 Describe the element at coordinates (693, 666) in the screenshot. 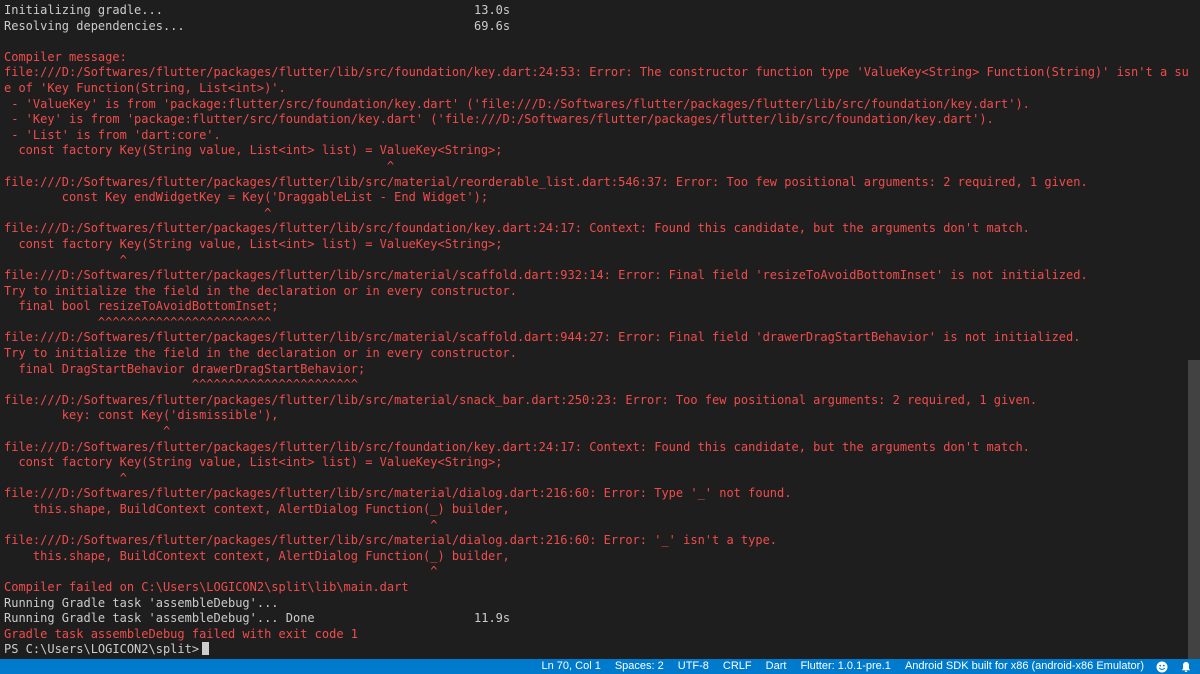

I see `status-encoding: UTF-8` at that location.